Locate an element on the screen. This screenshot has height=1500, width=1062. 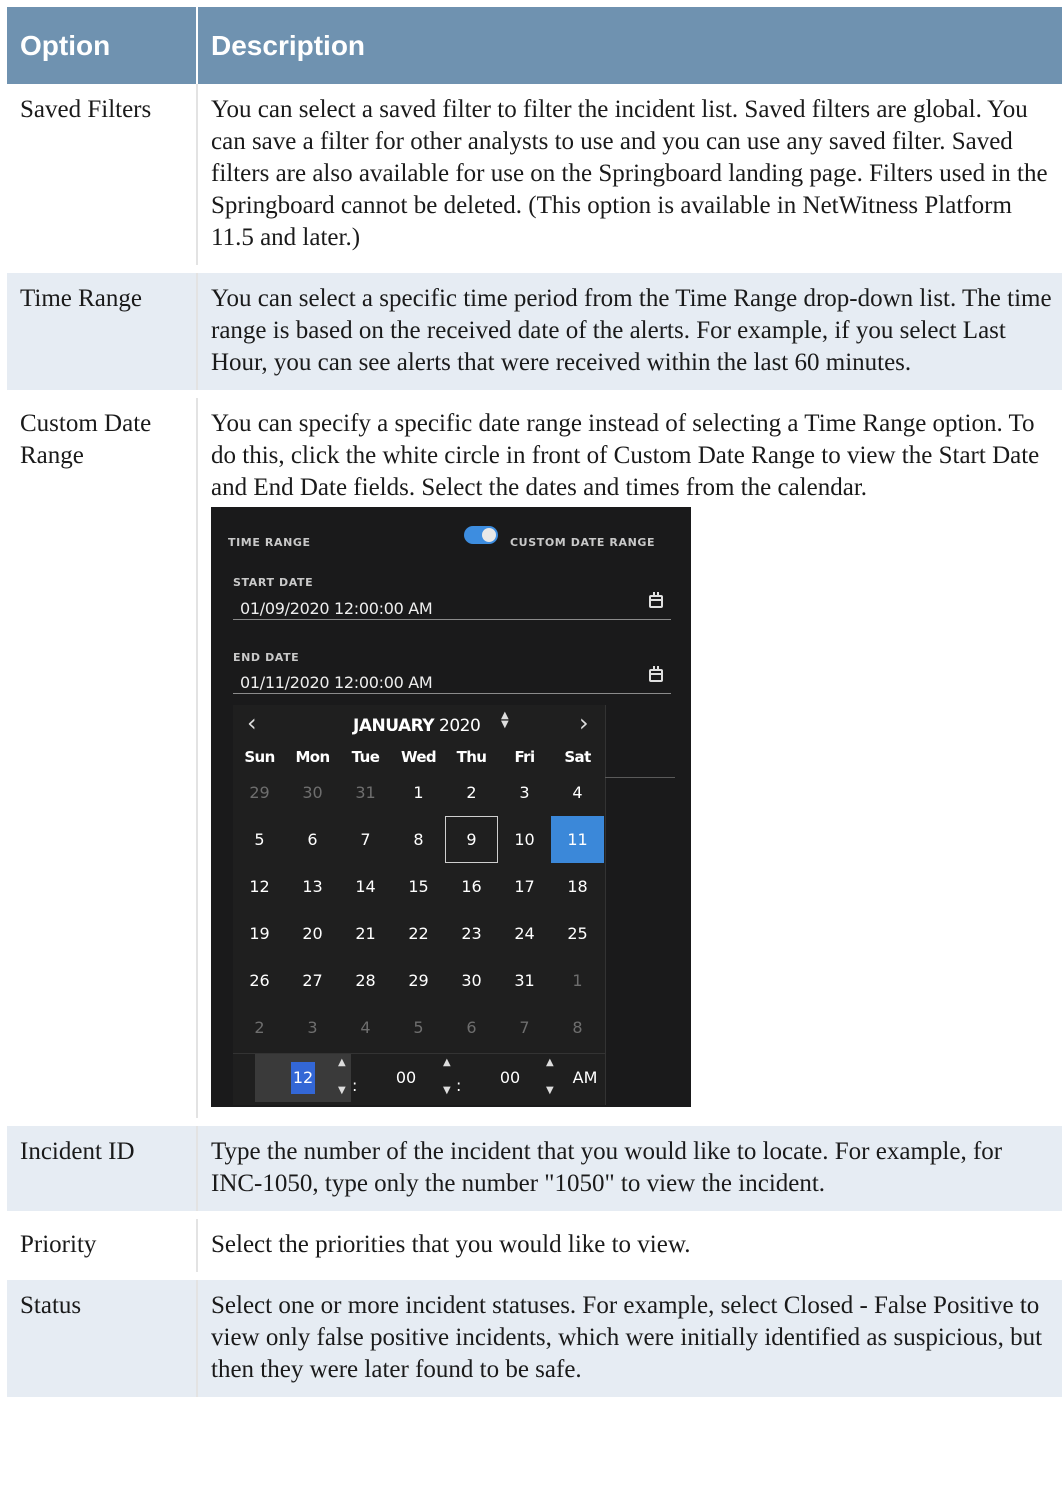
calendar-day: 10 is located at coordinates (524, 839).